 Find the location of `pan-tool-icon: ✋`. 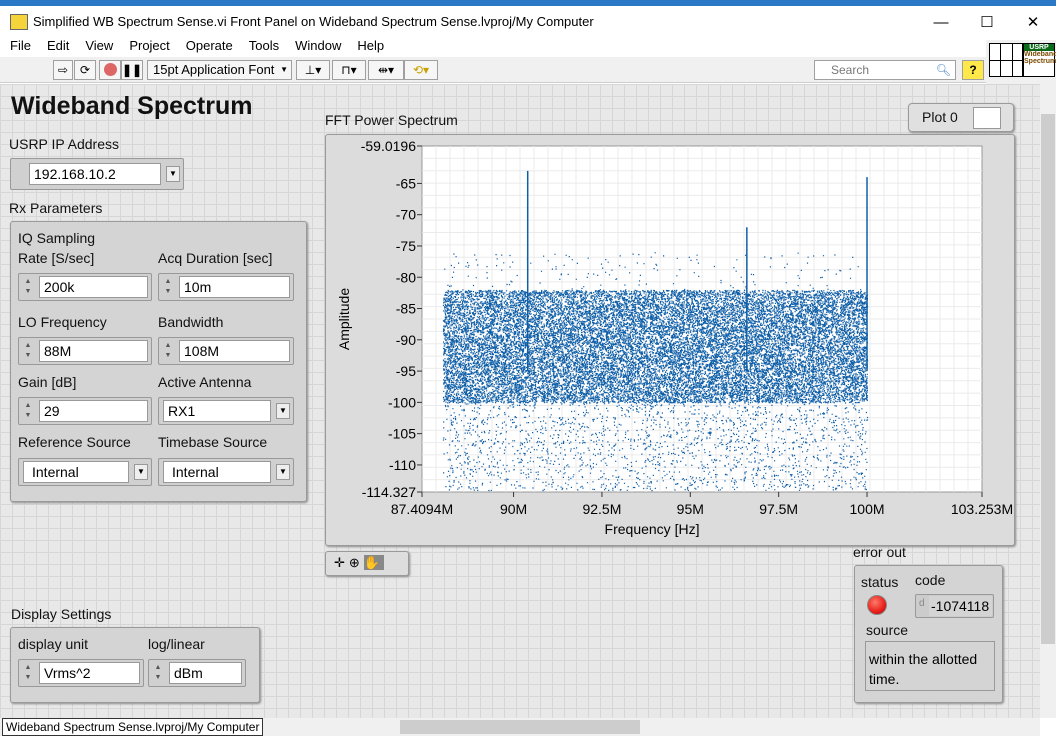

pan-tool-icon: ✋ is located at coordinates (373, 562).